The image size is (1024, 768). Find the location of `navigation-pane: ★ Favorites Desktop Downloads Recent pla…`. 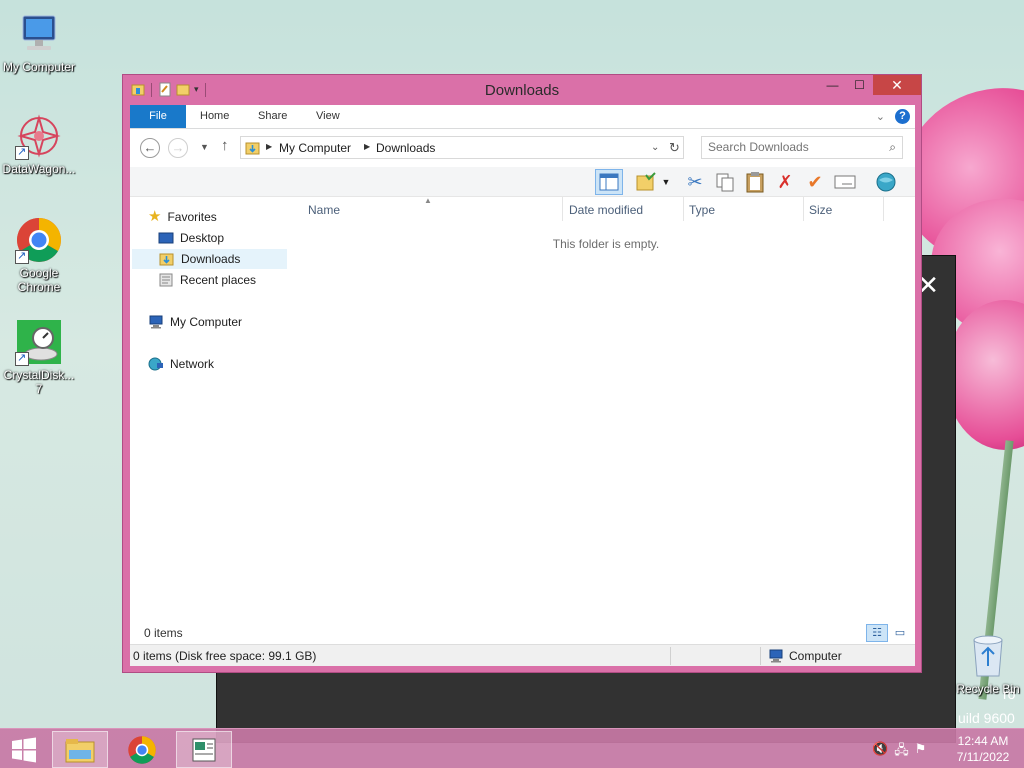

navigation-pane: ★ Favorites Desktop Downloads Recent pla… is located at coordinates (211, 409).